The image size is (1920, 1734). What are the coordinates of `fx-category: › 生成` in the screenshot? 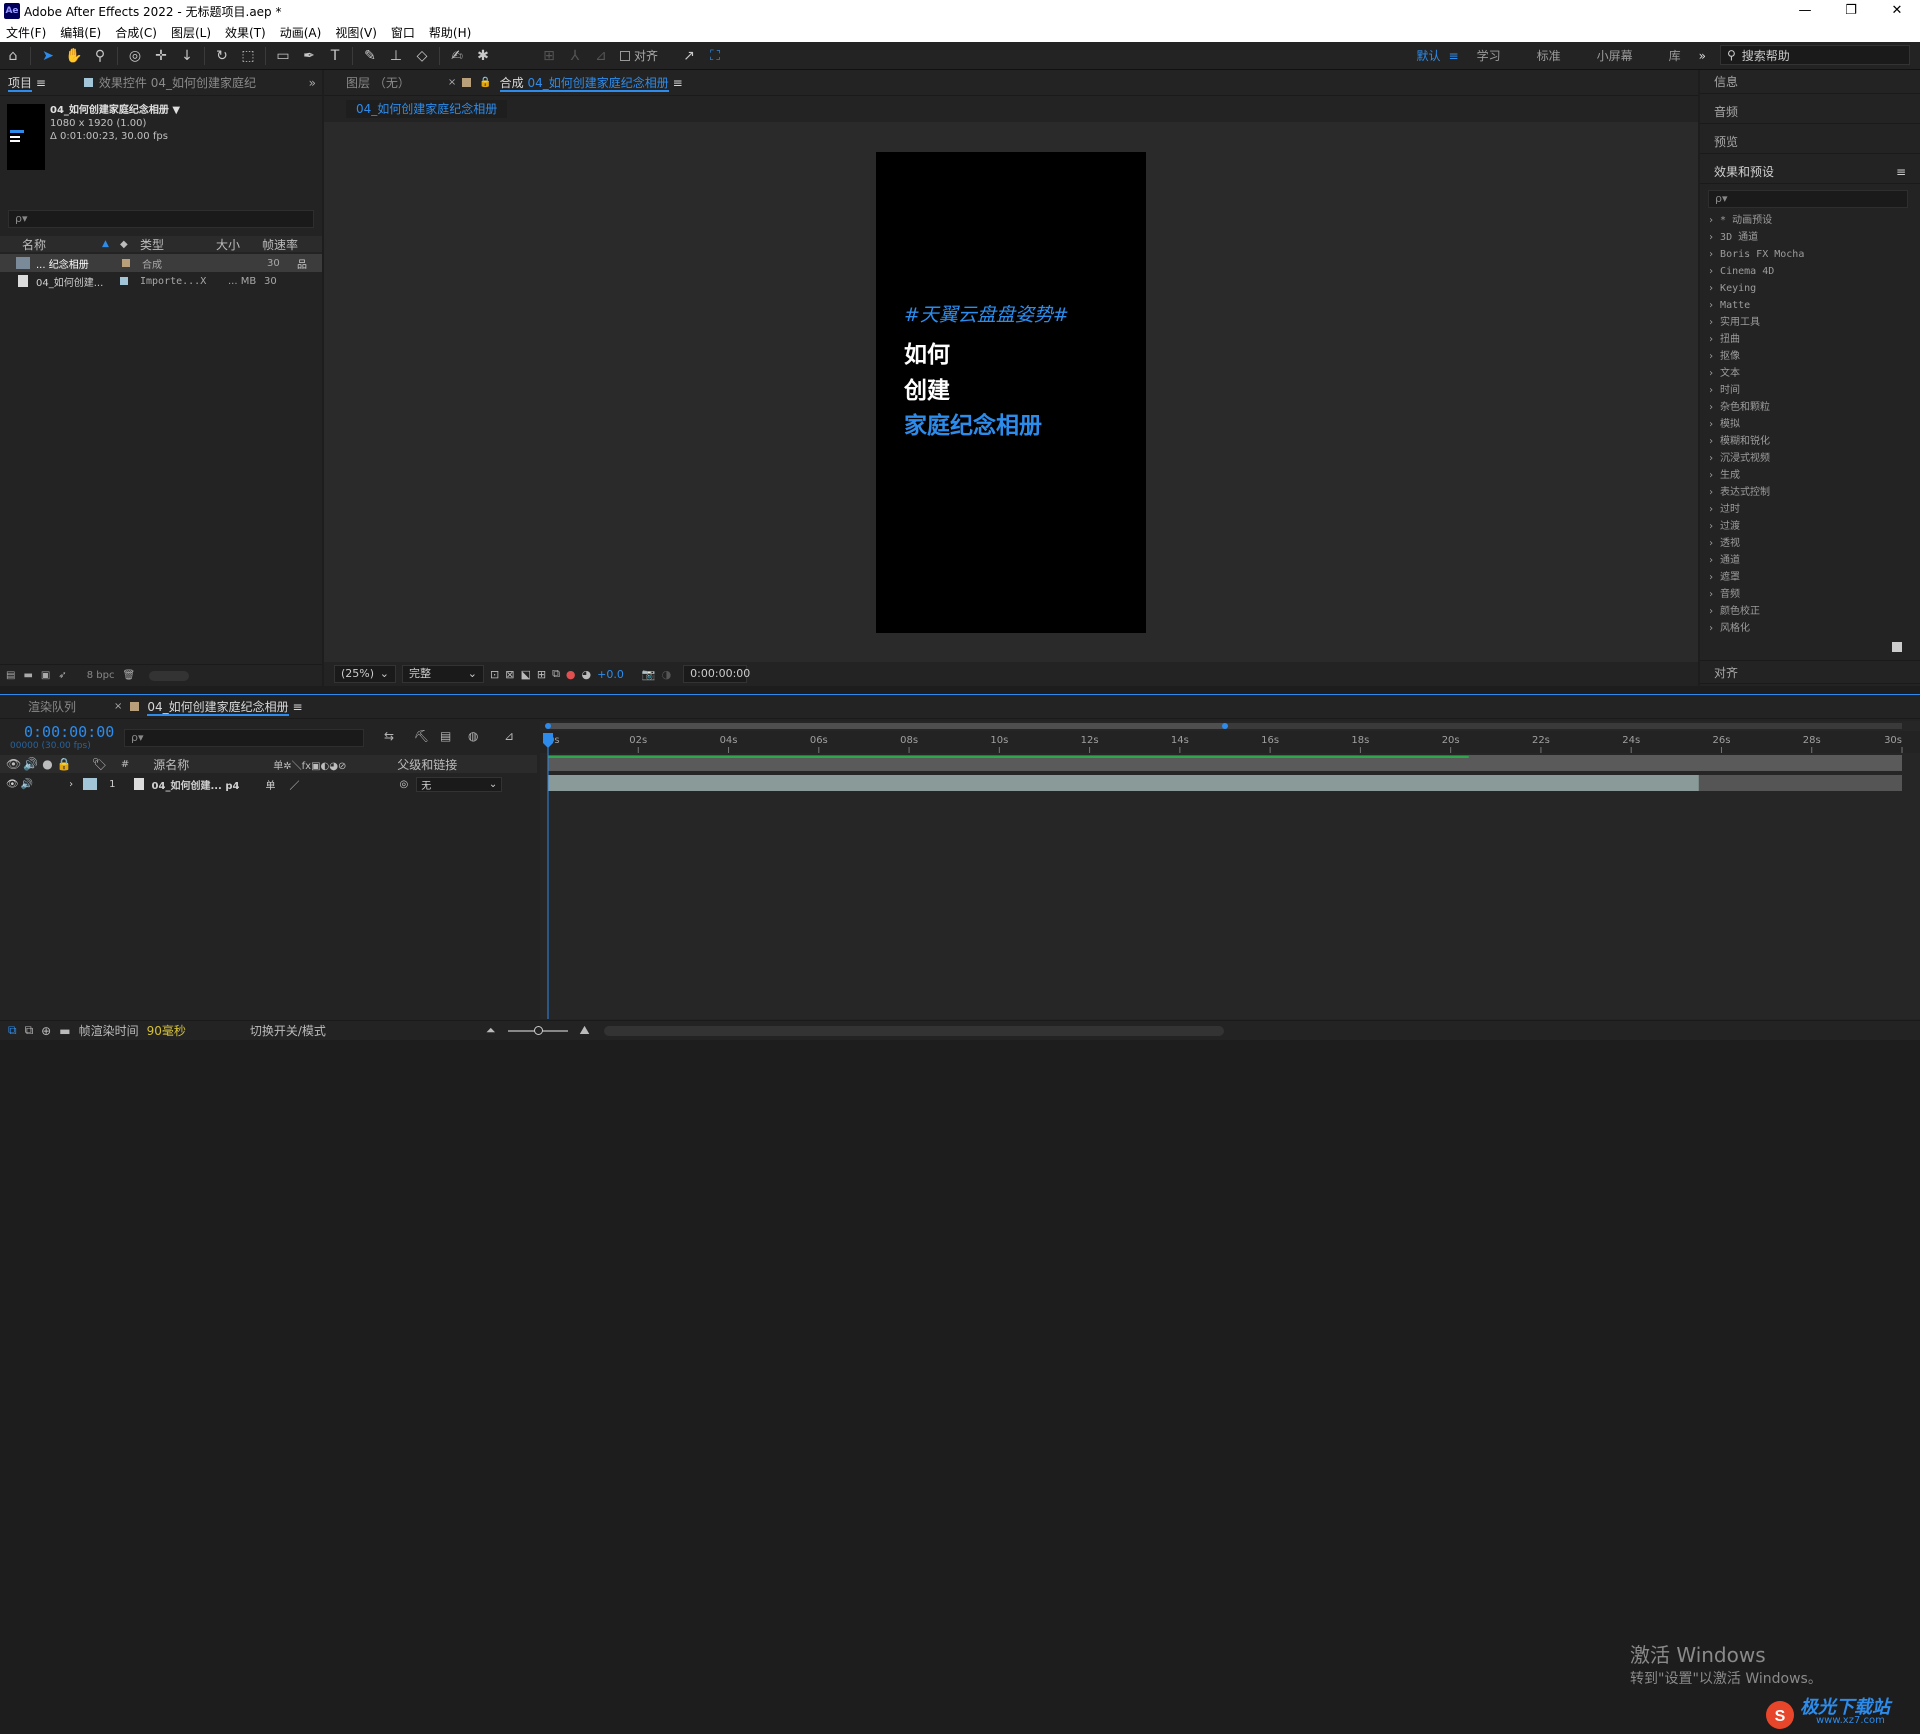 It's located at (1808, 475).